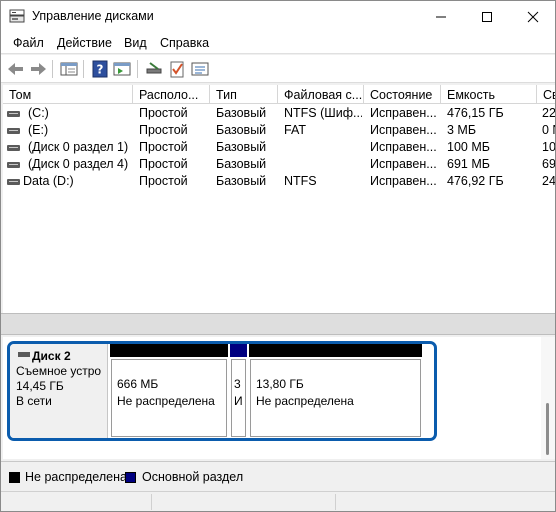  Describe the element at coordinates (93, 16) in the screenshot. I see `window-title: Управление дисками` at that location.